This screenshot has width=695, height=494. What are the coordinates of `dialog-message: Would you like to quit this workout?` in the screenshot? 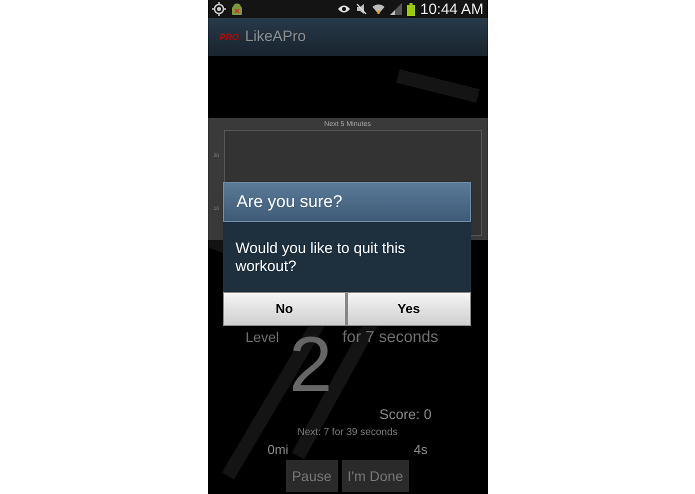 It's located at (321, 258).